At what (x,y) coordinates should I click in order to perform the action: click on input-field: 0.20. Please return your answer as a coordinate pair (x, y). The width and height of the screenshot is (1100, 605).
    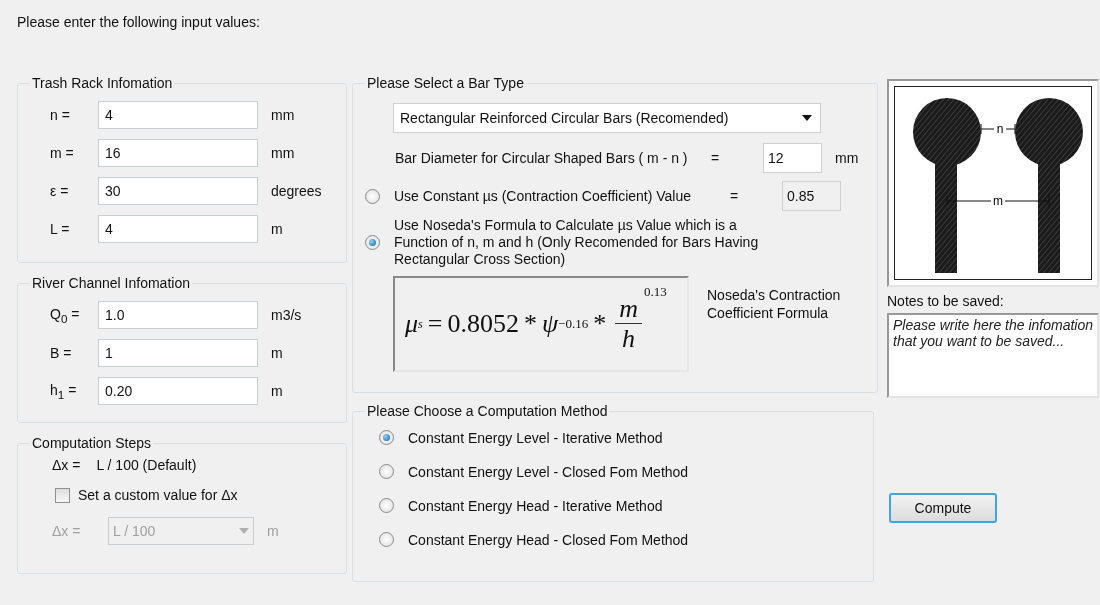
    Looking at the image, I should click on (178, 391).